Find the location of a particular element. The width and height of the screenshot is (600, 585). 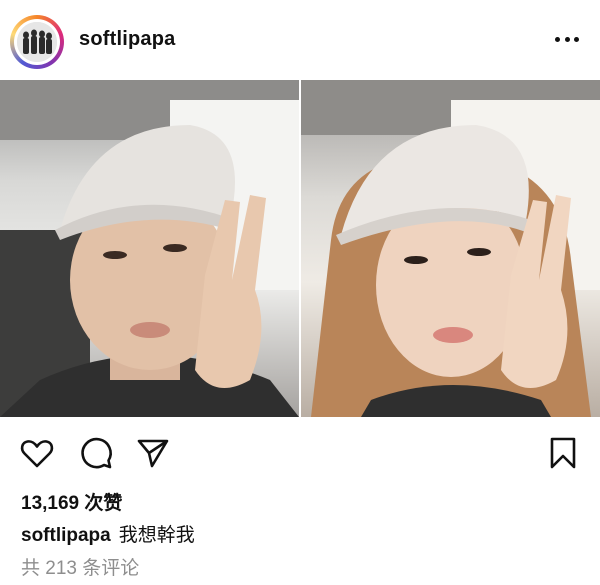

caption-username: softlipapa is located at coordinates (66, 535).